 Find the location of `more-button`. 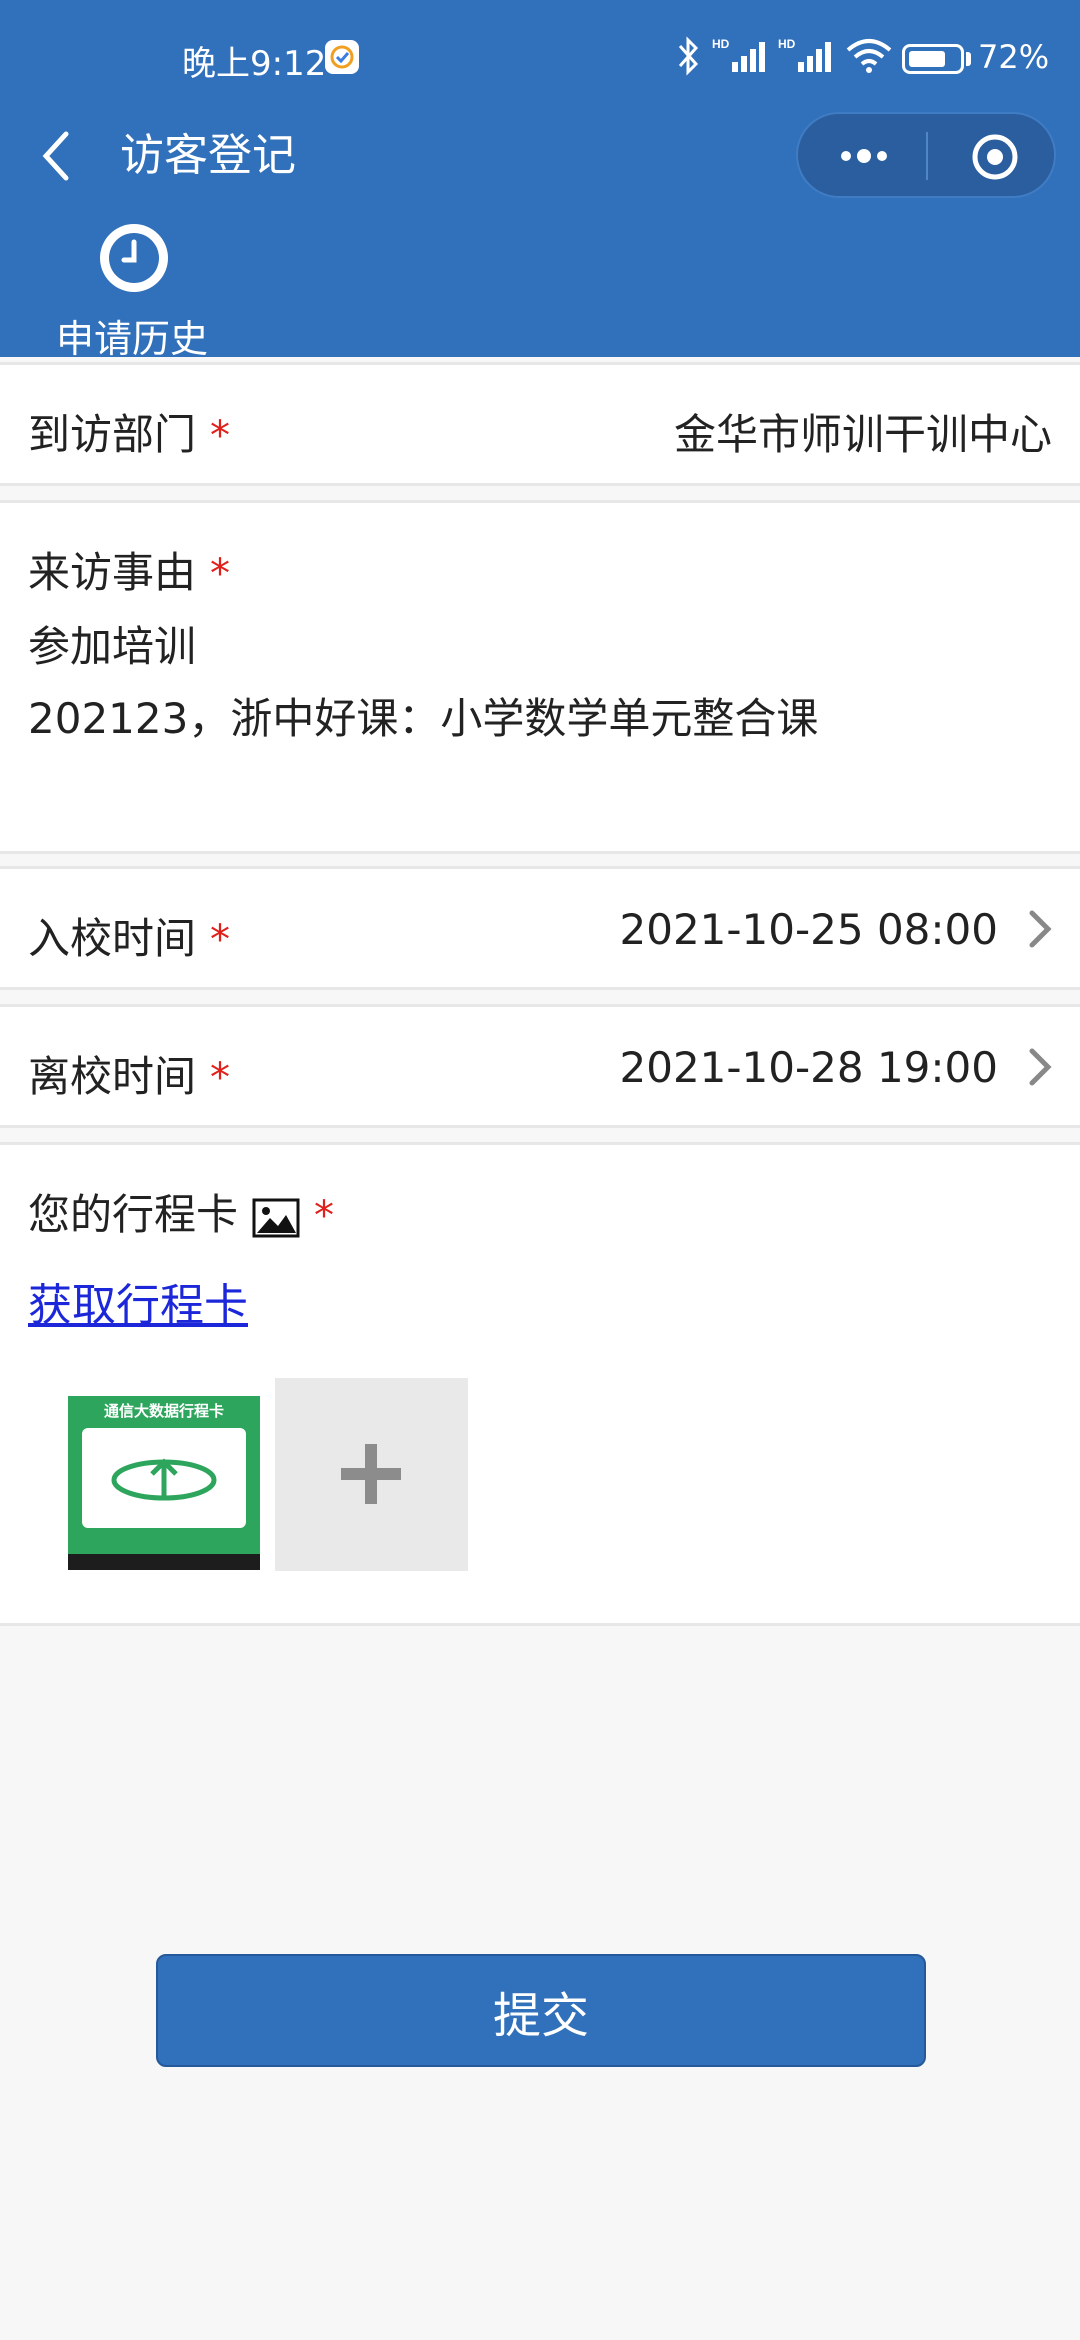

more-button is located at coordinates (864, 156).